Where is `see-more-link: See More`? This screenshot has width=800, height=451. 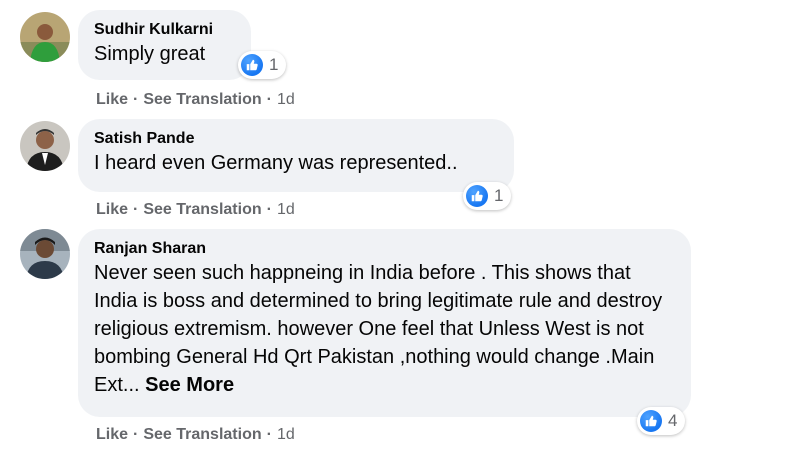
see-more-link: See More is located at coordinates (189, 385).